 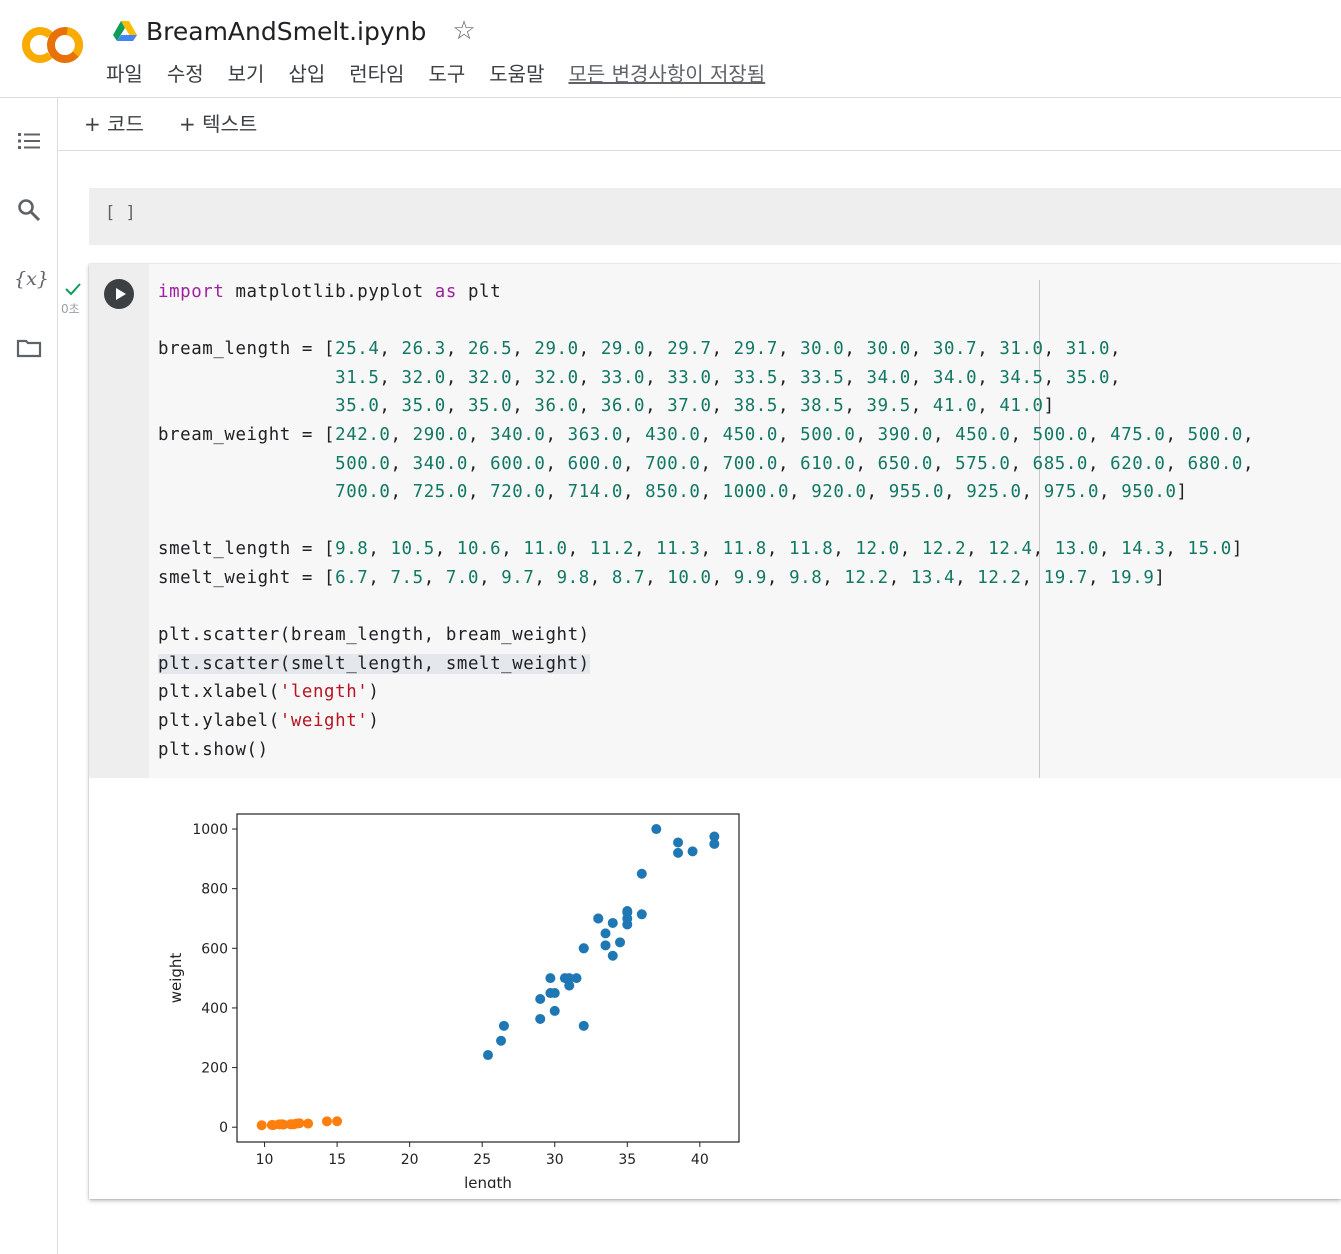 What do you see at coordinates (125, 31) in the screenshot?
I see `google-drive-icon` at bounding box center [125, 31].